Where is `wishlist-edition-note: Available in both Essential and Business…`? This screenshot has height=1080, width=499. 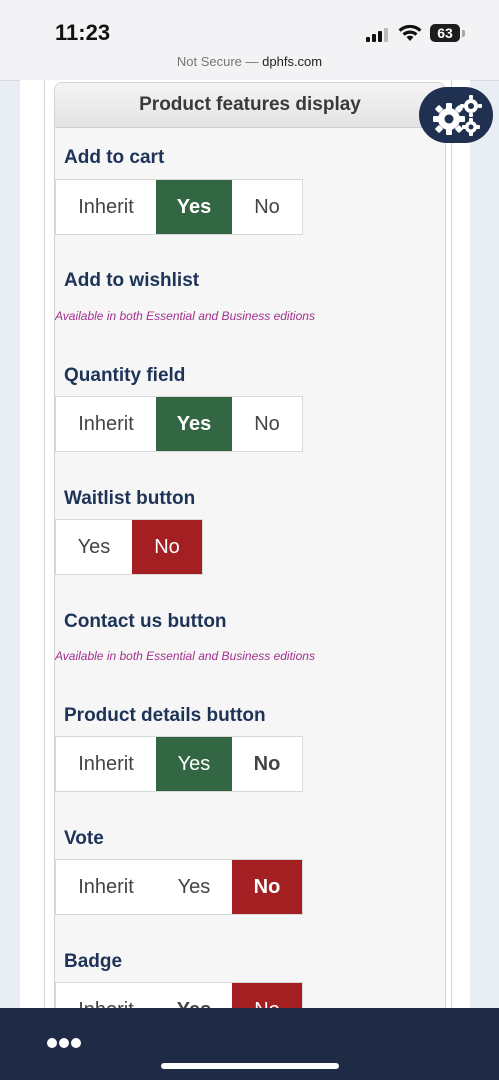 wishlist-edition-note: Available in both Essential and Business… is located at coordinates (185, 316).